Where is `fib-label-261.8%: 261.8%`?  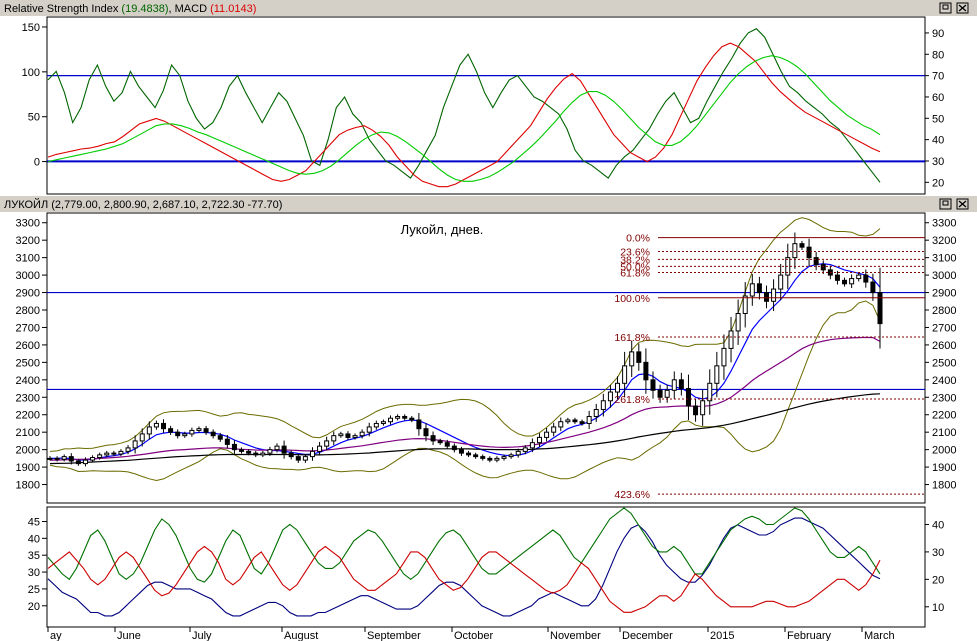
fib-label-261.8%: 261.8% is located at coordinates (632, 400).